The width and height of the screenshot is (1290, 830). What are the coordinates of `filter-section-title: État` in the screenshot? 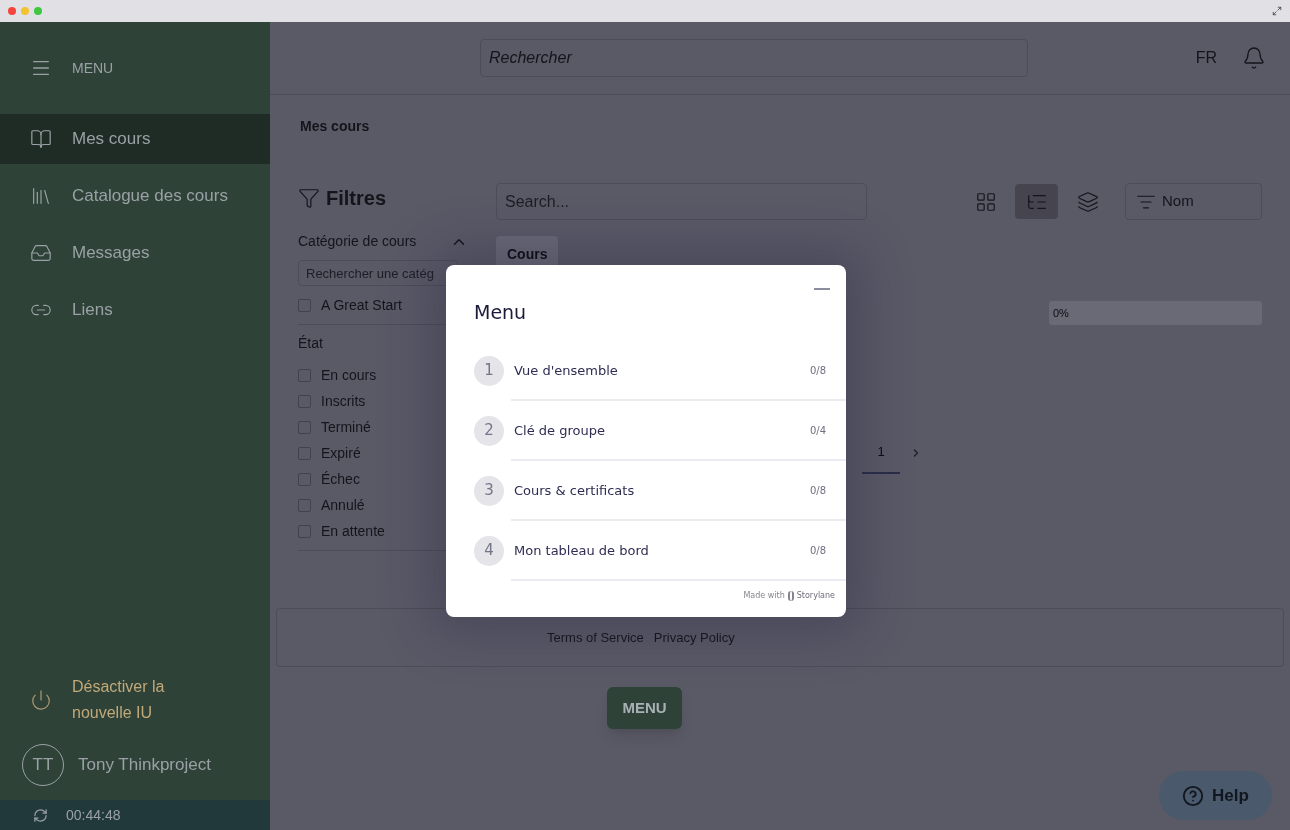 It's located at (310, 343).